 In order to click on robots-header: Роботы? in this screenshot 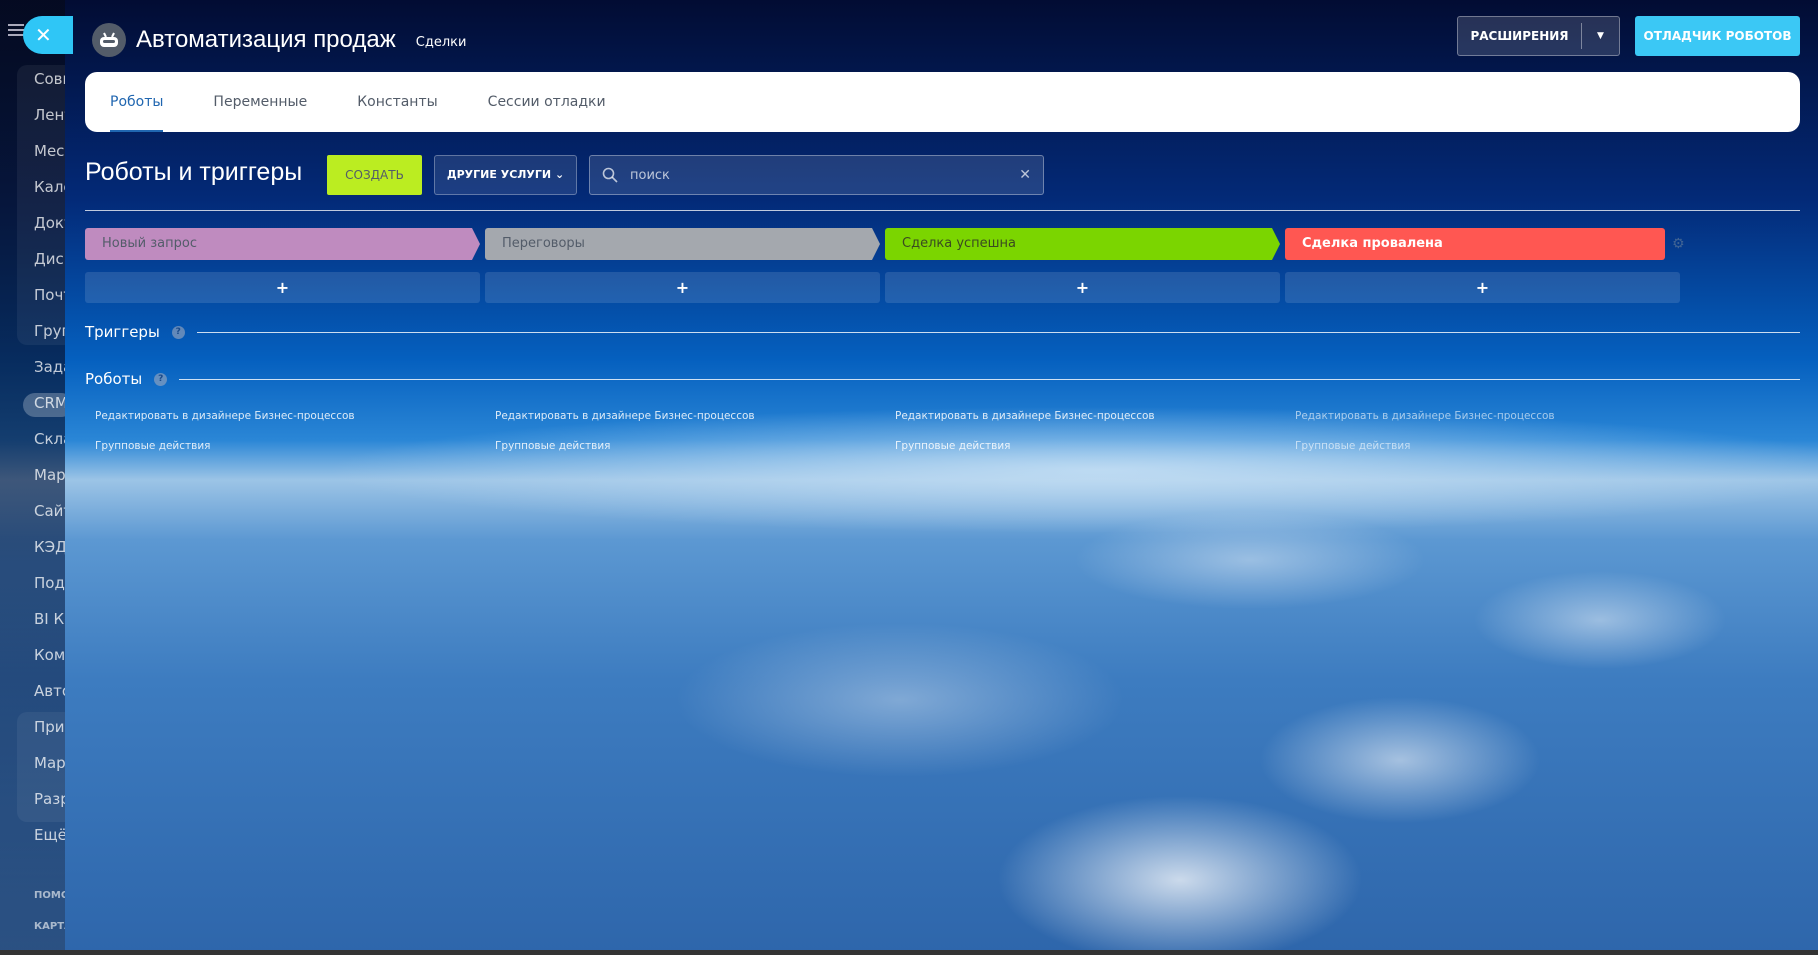, I will do `click(942, 379)`.